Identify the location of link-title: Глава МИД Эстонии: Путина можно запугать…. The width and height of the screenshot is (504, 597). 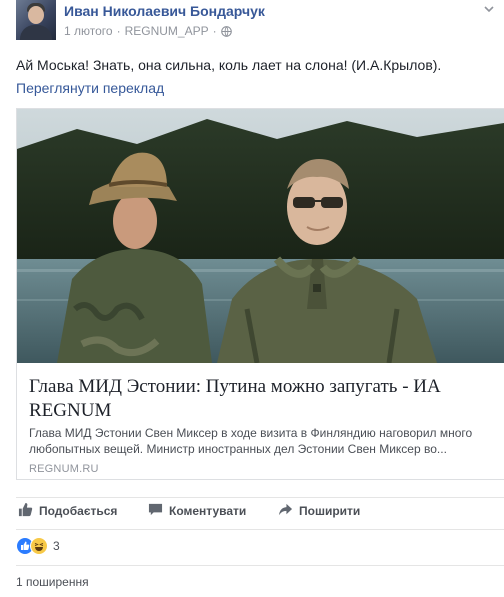
(259, 399).